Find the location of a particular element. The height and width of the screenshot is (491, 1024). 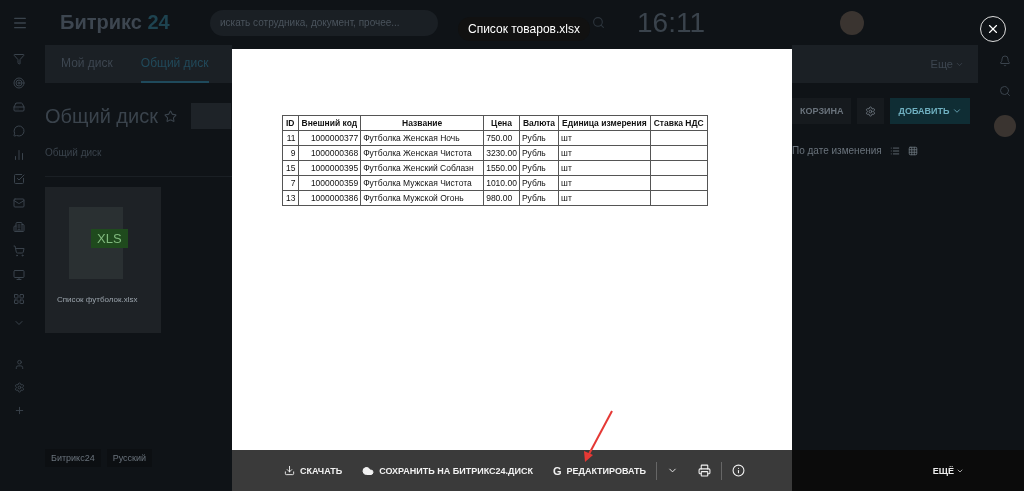

file-name: Список футболок.xlsx is located at coordinates (97, 299).